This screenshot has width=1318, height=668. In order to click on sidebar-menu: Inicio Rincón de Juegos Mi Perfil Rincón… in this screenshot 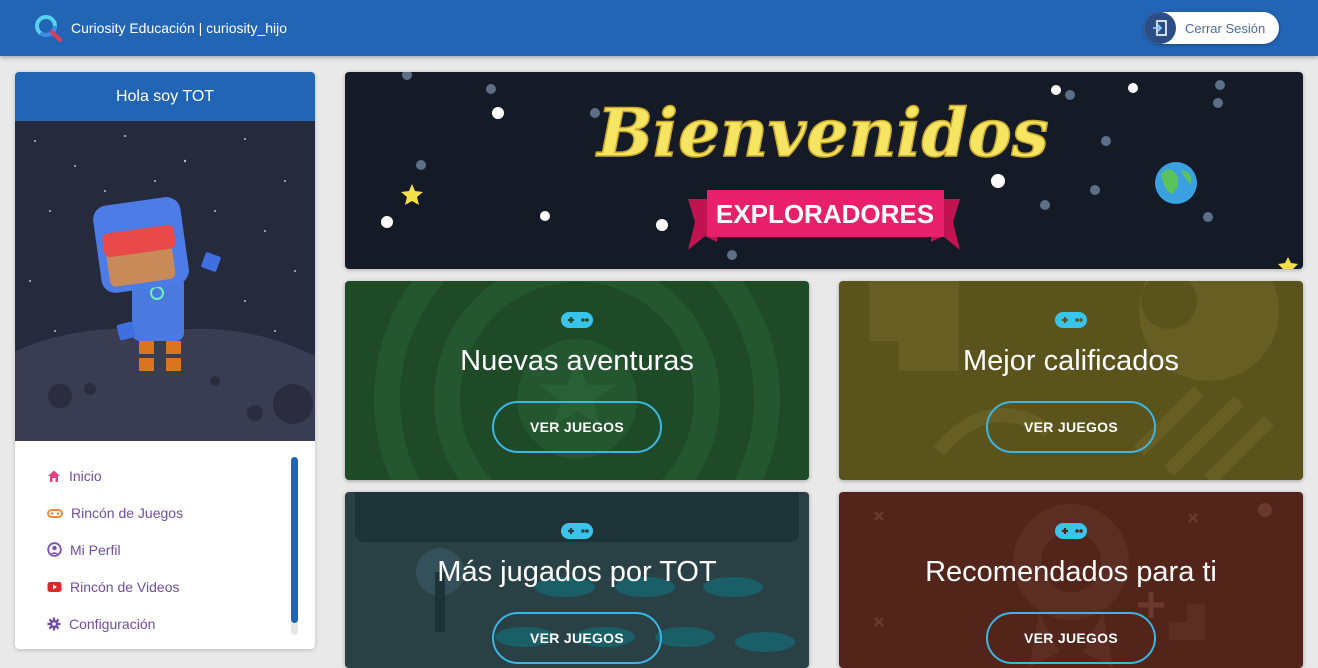, I will do `click(165, 549)`.